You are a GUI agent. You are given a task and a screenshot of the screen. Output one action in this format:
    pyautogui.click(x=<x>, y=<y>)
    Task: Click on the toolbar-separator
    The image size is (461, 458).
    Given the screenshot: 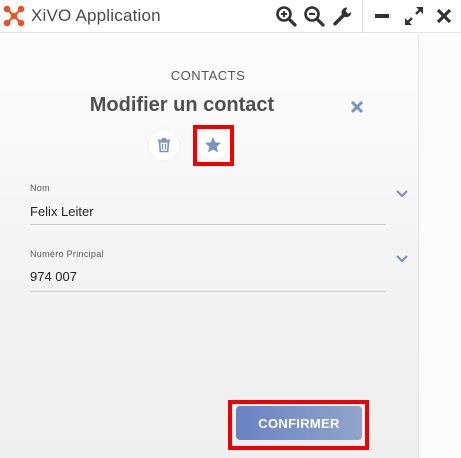 What is the action you would take?
    pyautogui.click(x=362, y=16)
    